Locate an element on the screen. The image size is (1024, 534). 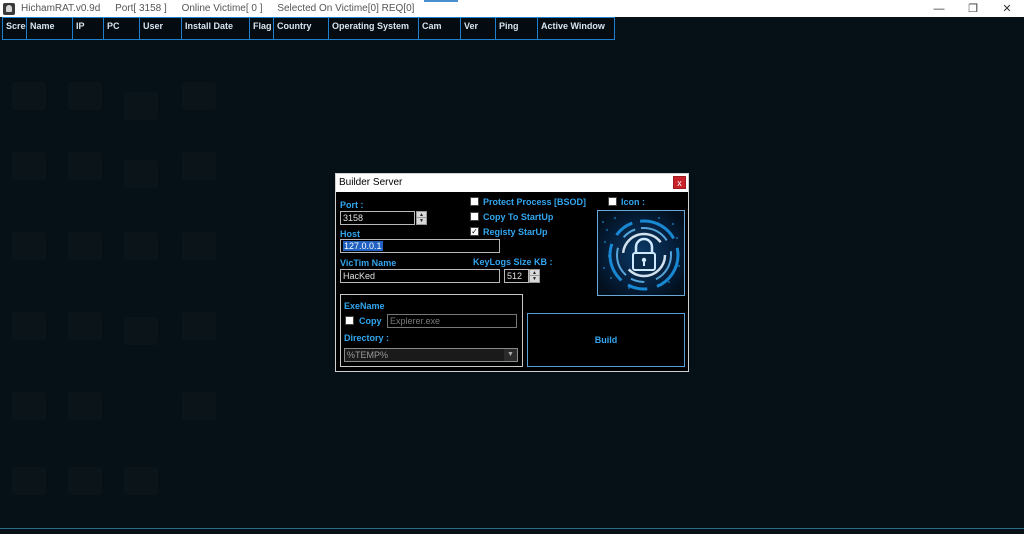
exename-label: ExeName is located at coordinates (364, 306).